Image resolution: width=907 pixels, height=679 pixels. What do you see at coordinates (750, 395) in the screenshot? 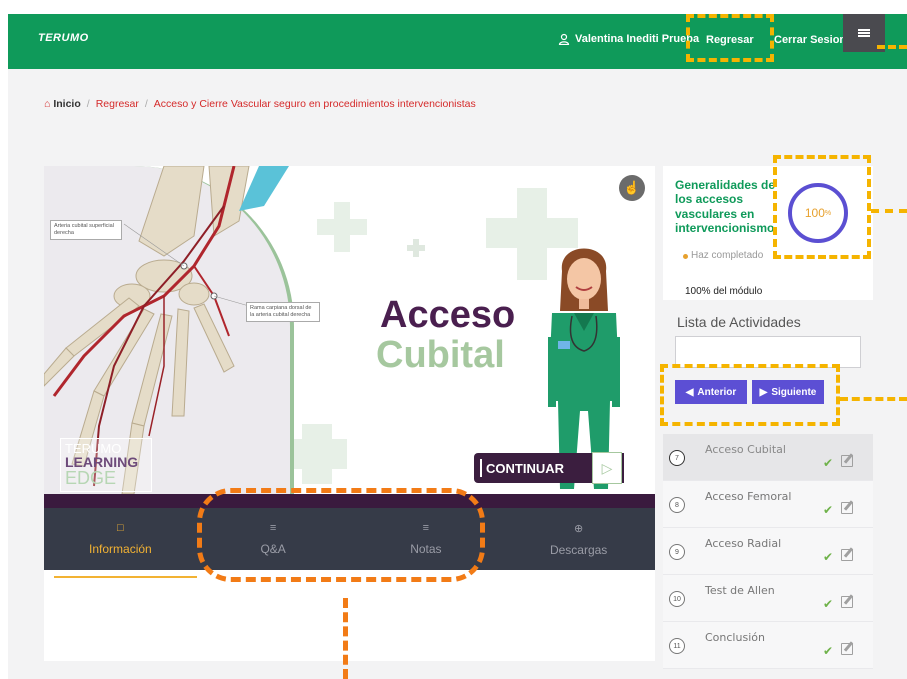
I see `annotation-nav-buttons` at bounding box center [750, 395].